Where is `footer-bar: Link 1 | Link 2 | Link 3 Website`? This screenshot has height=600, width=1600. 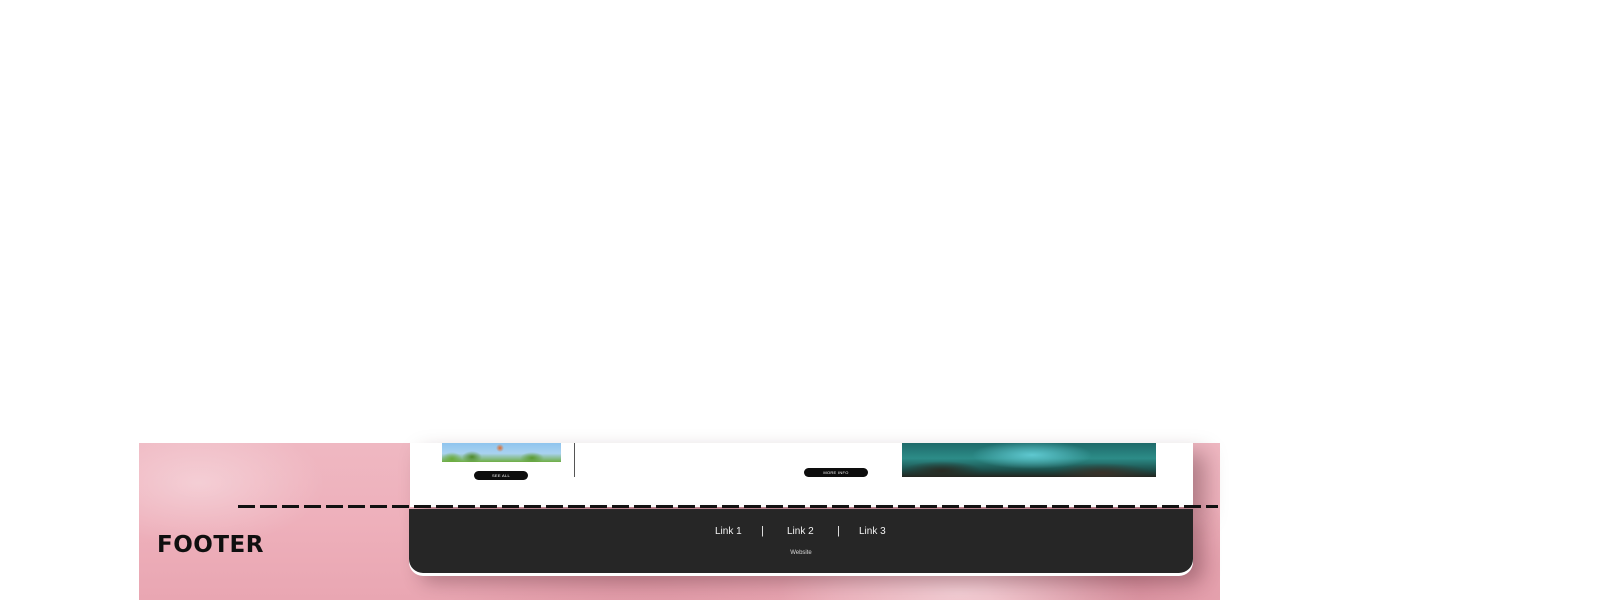
footer-bar: Link 1 | Link 2 | Link 3 Website is located at coordinates (801, 541).